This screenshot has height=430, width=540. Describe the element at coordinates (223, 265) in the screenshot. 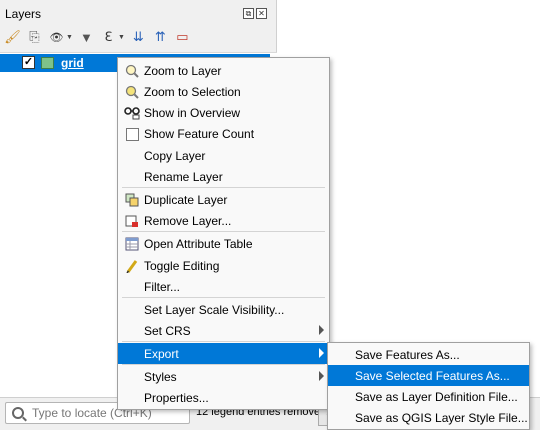

I see `menu-item-toggle-editing: Toggle Editing` at that location.